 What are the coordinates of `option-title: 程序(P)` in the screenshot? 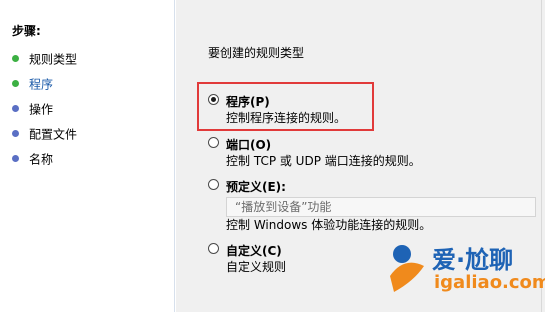 It's located at (248, 102).